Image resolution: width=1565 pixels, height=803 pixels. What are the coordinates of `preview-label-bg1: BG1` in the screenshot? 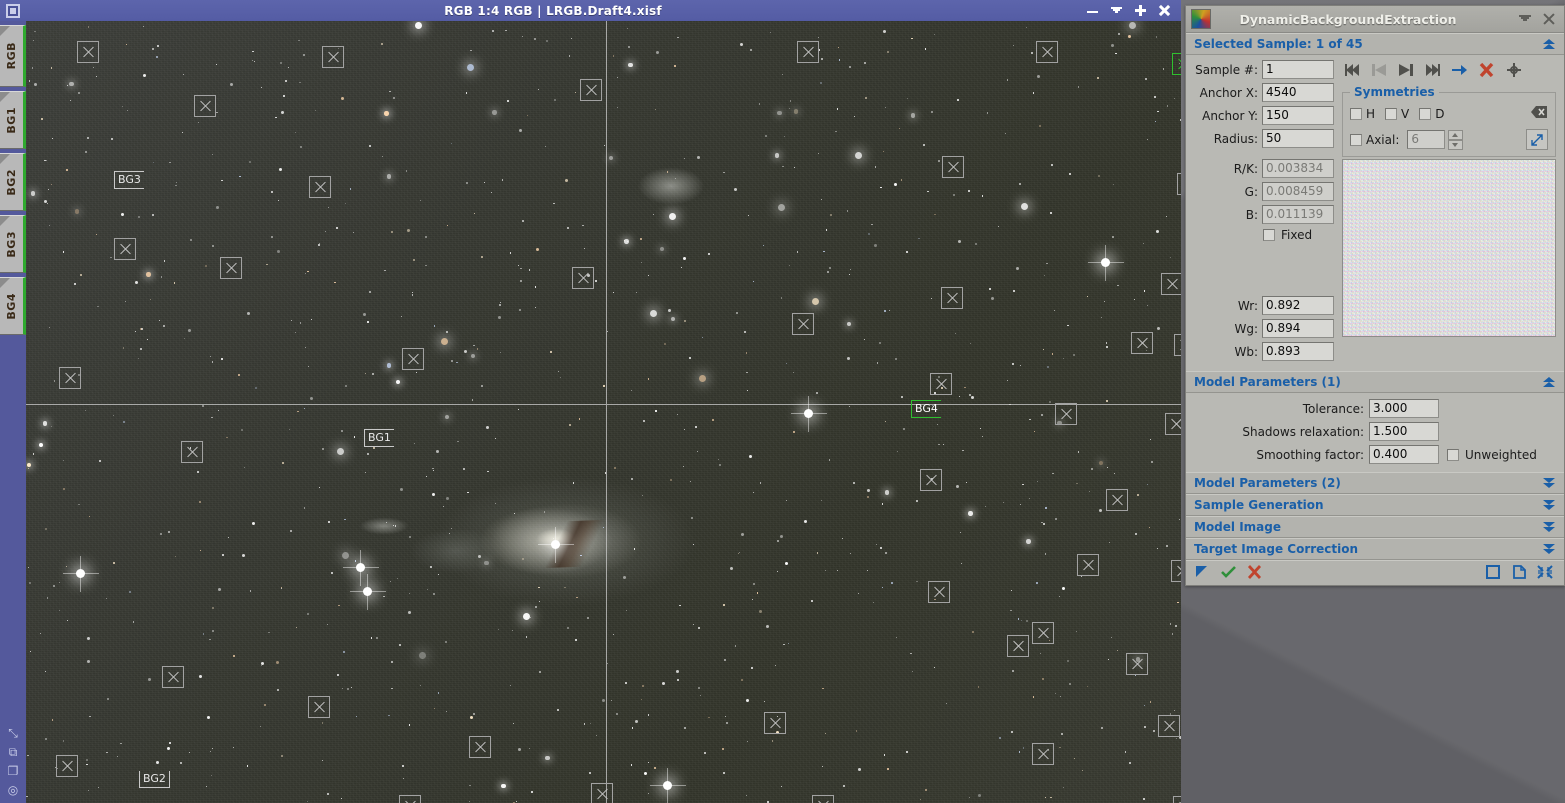 It's located at (379, 438).